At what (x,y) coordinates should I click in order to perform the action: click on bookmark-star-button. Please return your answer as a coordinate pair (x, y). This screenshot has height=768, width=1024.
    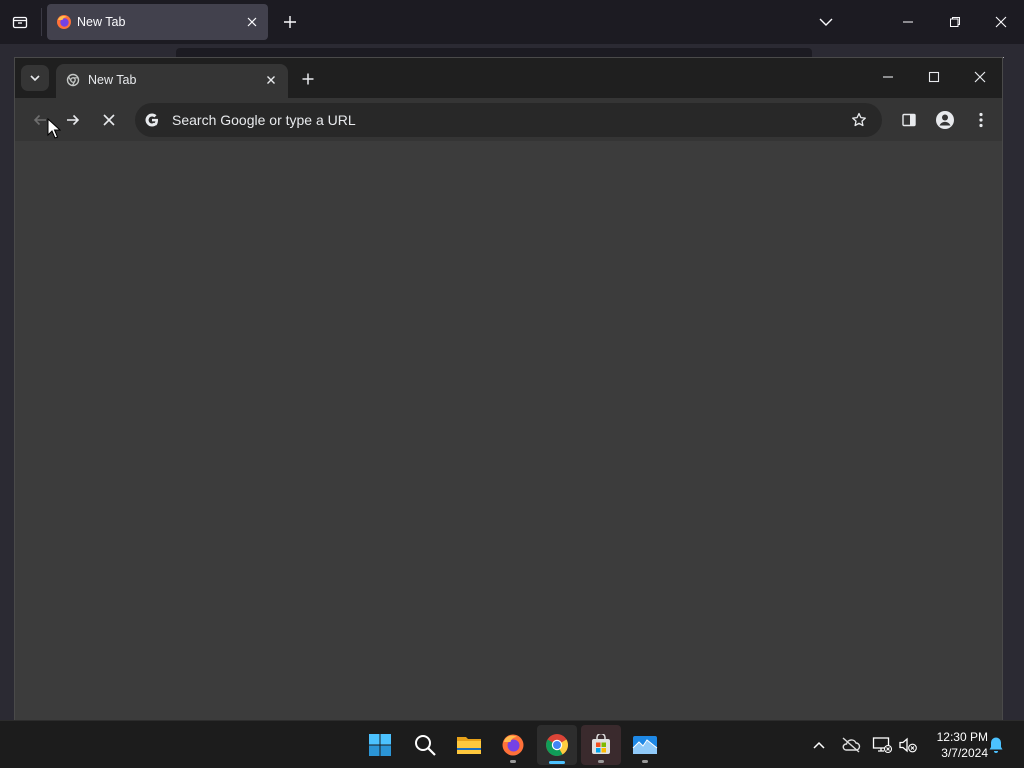
    Looking at the image, I should click on (859, 120).